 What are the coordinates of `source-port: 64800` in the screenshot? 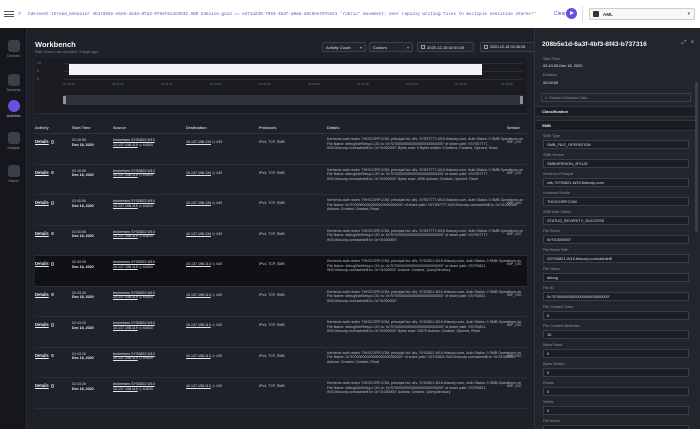 It's located at (147, 388).